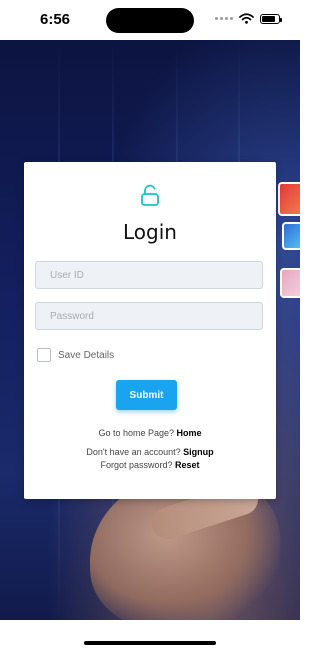 Image resolution: width=320 pixels, height=650 pixels. I want to click on reset-link: Reset, so click(187, 465).